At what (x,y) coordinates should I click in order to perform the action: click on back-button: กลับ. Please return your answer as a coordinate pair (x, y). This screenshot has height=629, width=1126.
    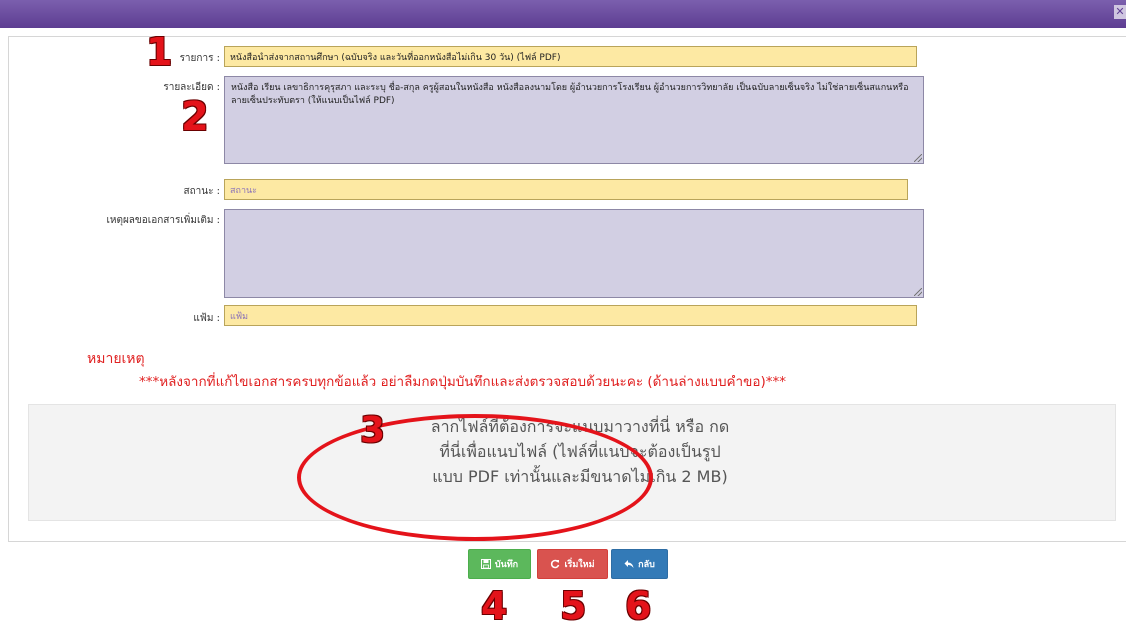
    Looking at the image, I should click on (639, 564).